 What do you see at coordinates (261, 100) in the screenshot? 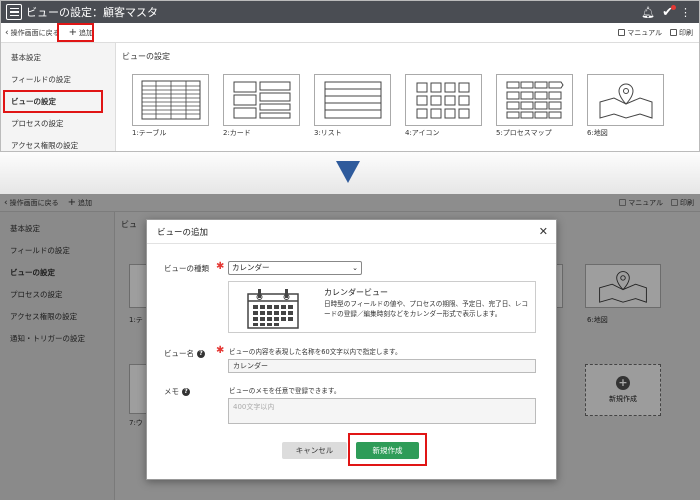
I see `card-icon` at bounding box center [261, 100].